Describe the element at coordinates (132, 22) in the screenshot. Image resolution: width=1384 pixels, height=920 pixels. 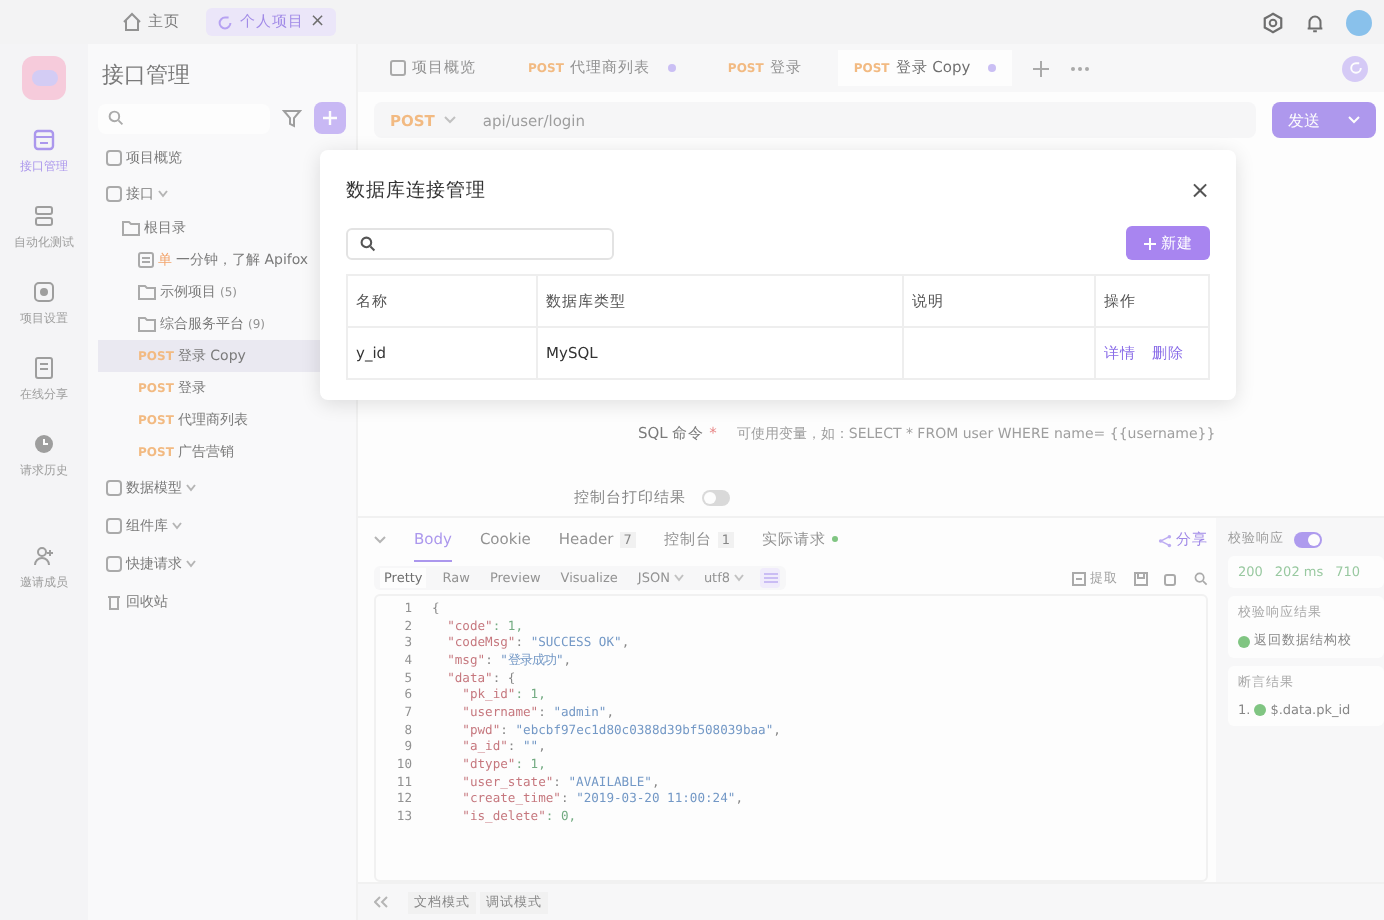
I see `home-icon` at that location.